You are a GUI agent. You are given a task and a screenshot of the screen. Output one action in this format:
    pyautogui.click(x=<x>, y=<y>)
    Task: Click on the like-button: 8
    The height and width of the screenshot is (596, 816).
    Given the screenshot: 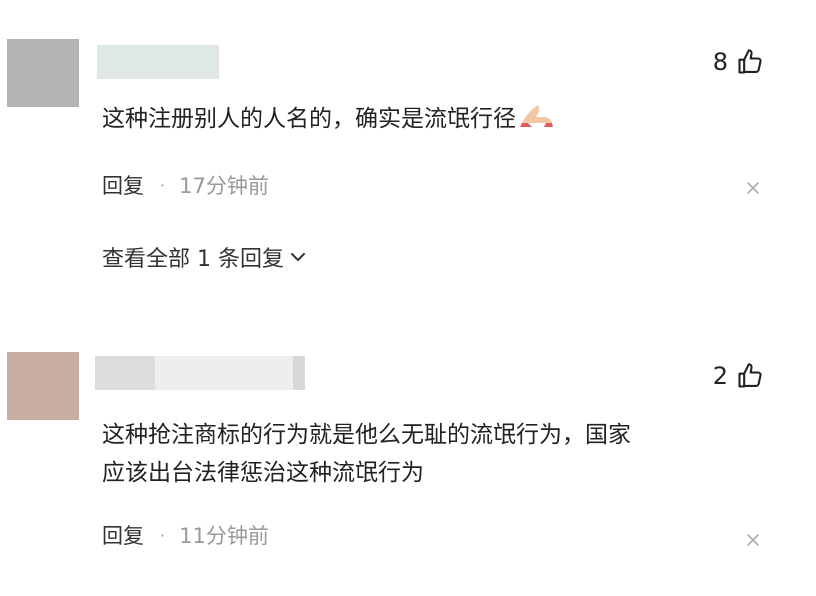 What is the action you would take?
    pyautogui.click(x=738, y=62)
    